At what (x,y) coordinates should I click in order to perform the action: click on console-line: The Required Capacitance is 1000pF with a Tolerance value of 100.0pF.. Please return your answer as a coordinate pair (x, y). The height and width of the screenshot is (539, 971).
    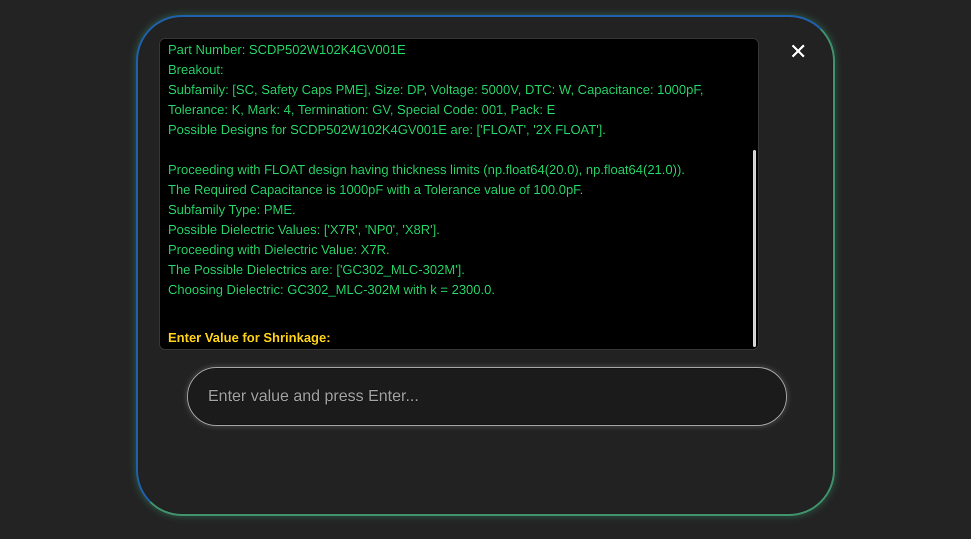
    Looking at the image, I should click on (376, 190).